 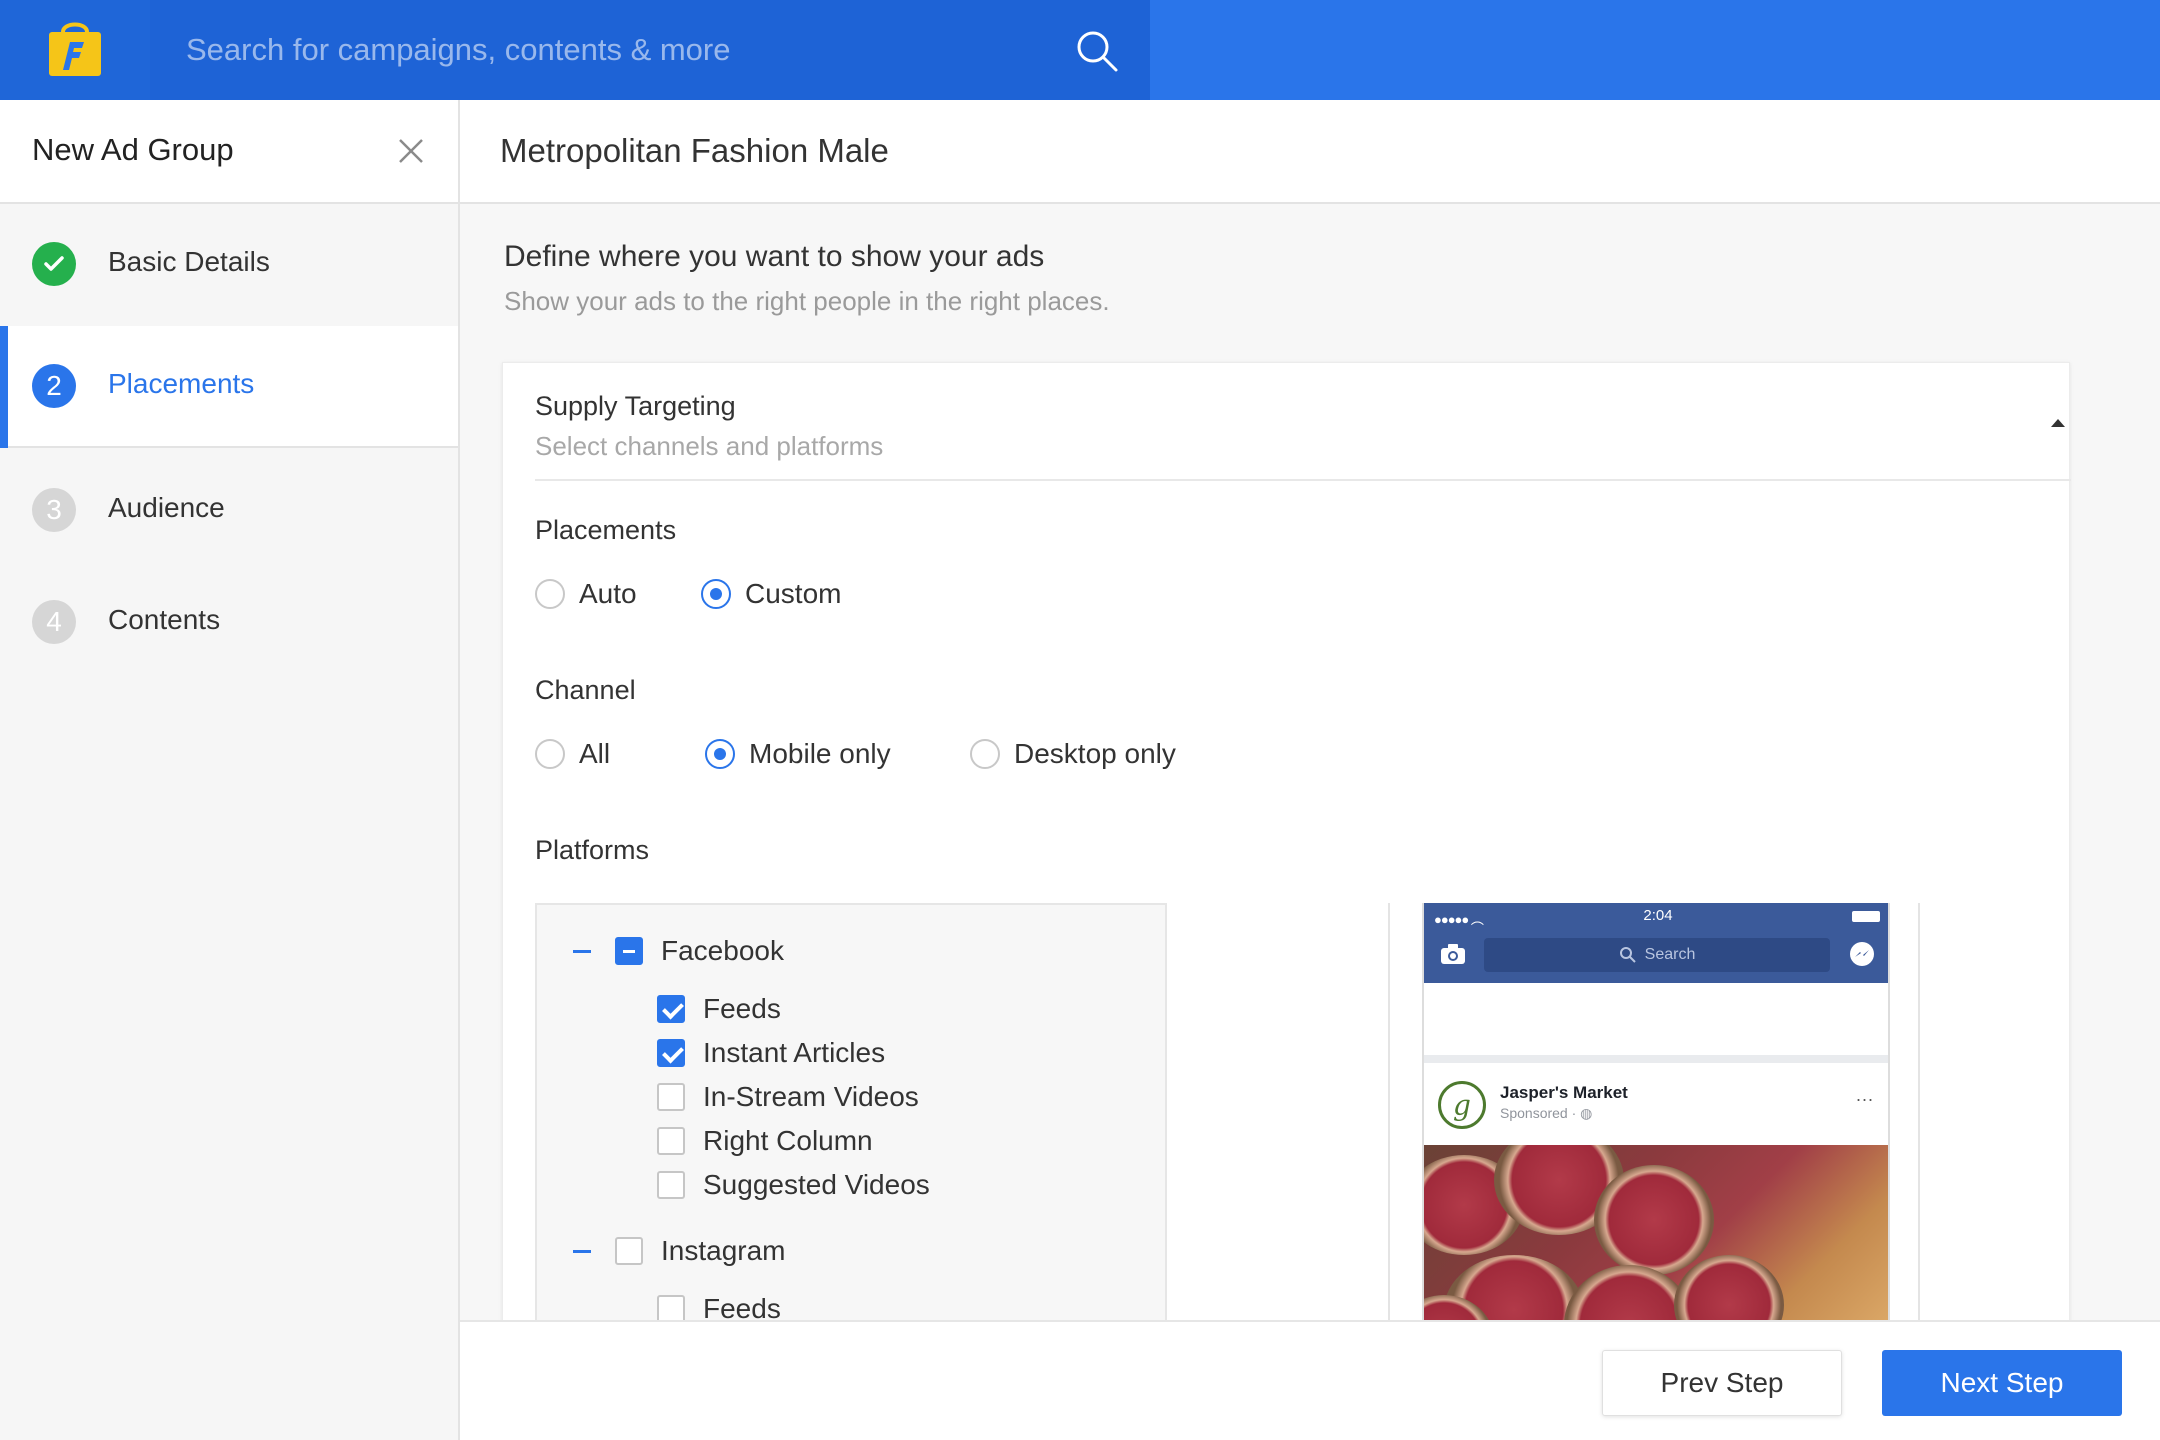 What do you see at coordinates (585, 690) in the screenshot?
I see `channel-label: Channel` at bounding box center [585, 690].